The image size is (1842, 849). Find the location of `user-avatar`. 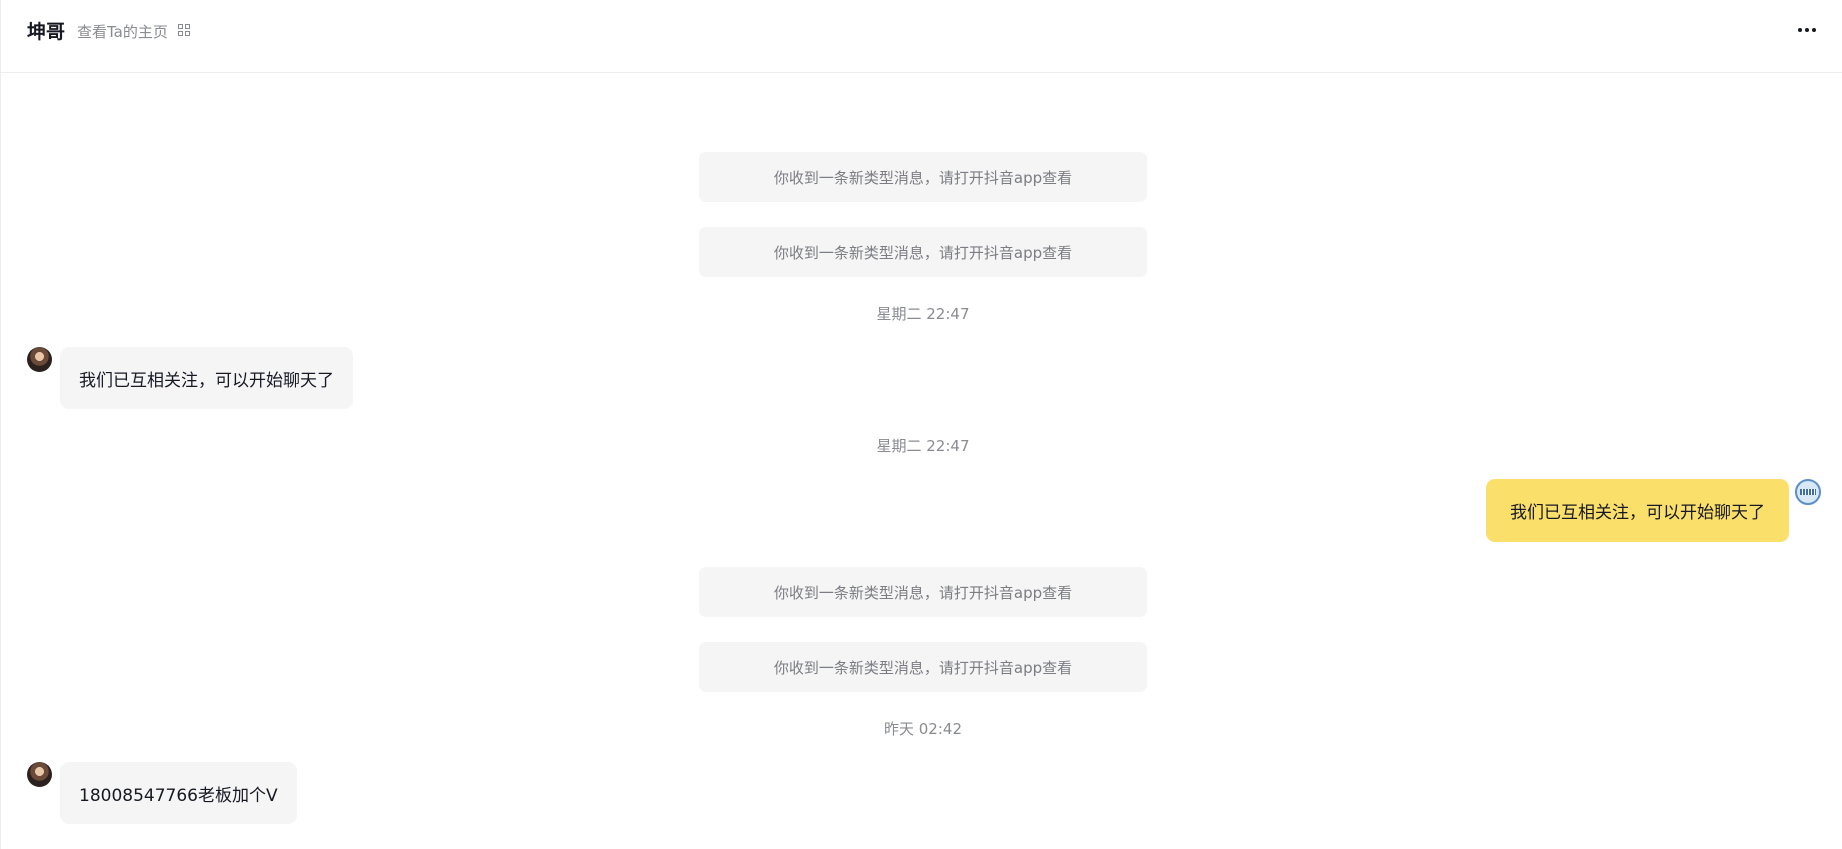

user-avatar is located at coordinates (1808, 492).